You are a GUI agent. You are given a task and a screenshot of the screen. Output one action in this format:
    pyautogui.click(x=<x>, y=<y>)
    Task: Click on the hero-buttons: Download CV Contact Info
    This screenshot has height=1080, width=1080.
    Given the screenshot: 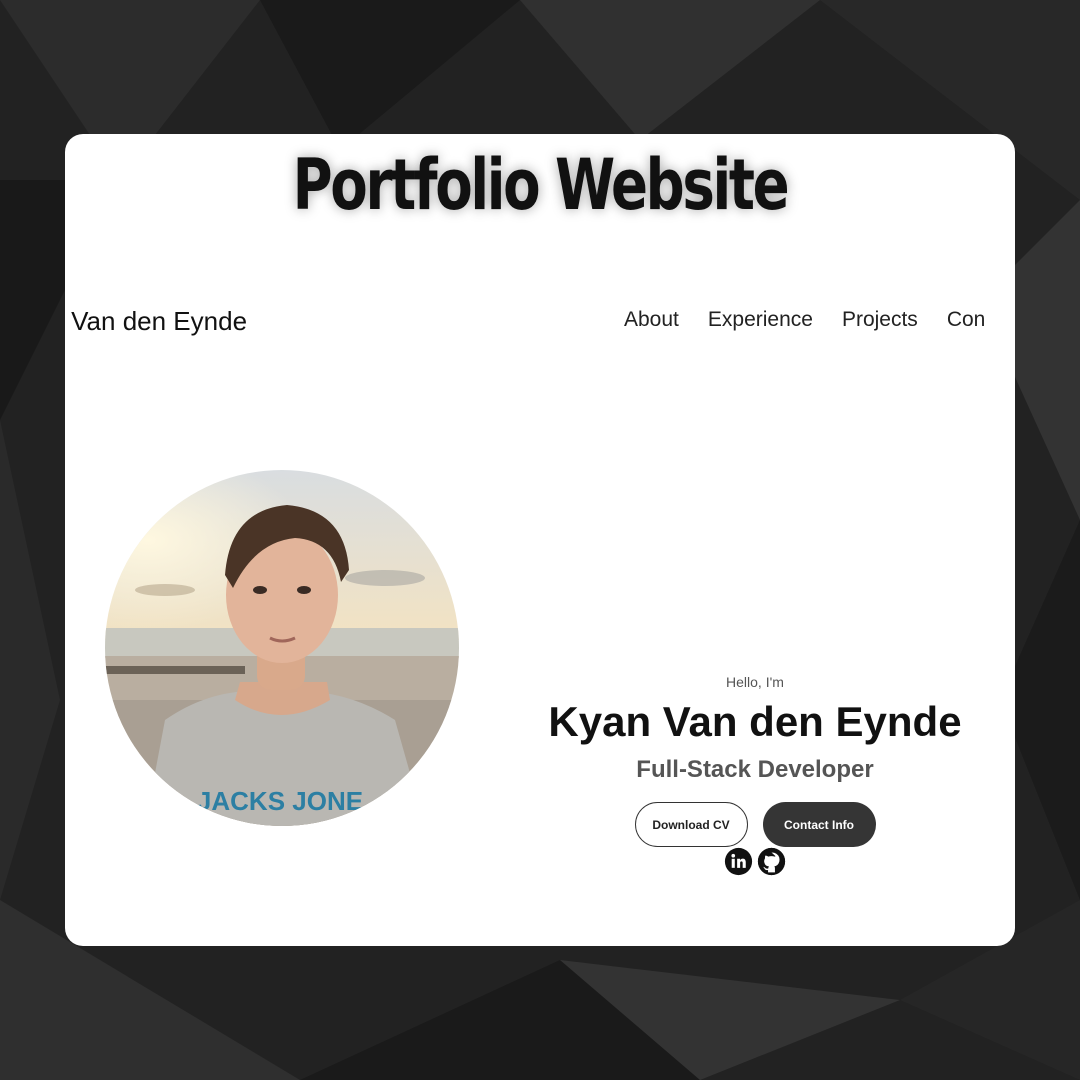 What is the action you would take?
    pyautogui.click(x=755, y=824)
    